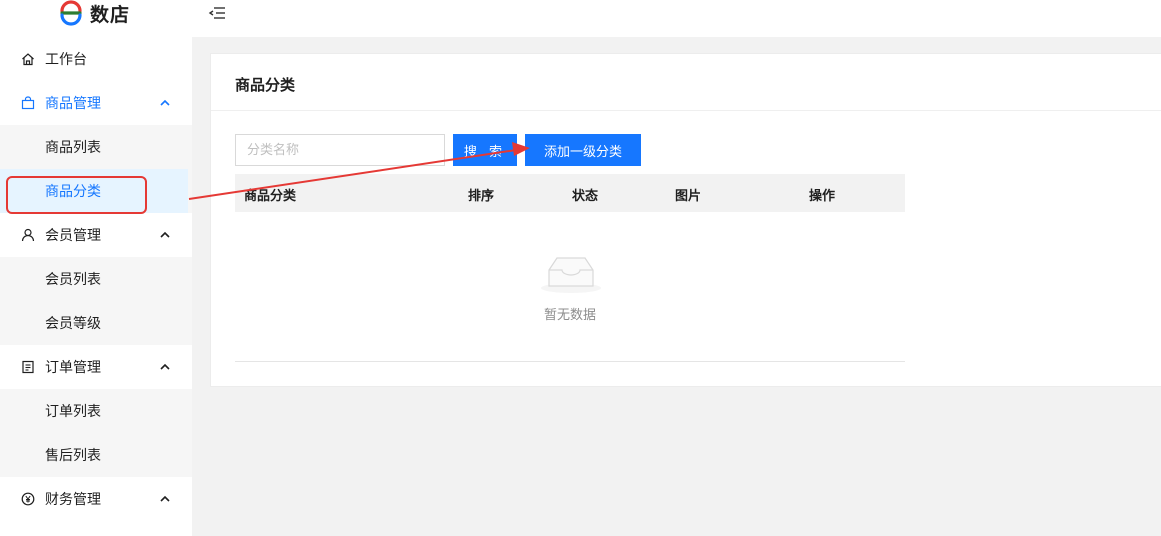  Describe the element at coordinates (28, 499) in the screenshot. I see `yen-icon` at that location.